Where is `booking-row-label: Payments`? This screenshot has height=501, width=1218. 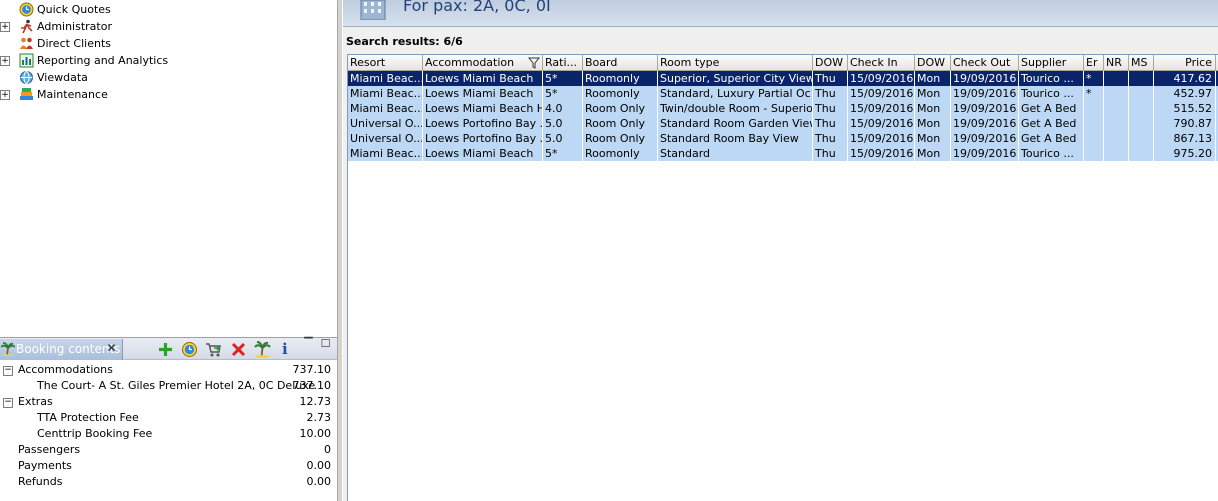
booking-row-label: Payments is located at coordinates (45, 465).